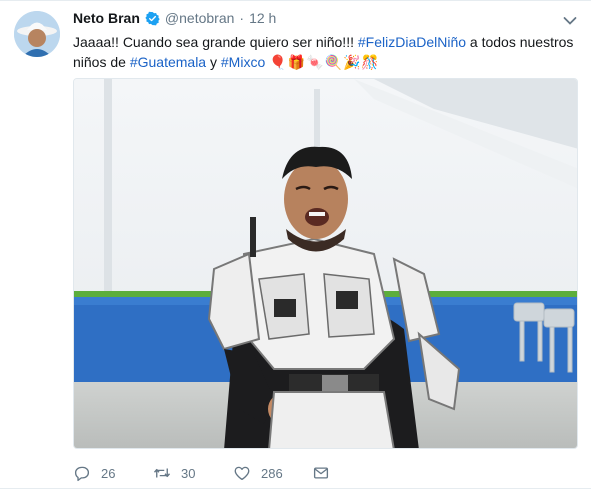  Describe the element at coordinates (152, 18) in the screenshot. I see `verified-badge-icon` at that location.